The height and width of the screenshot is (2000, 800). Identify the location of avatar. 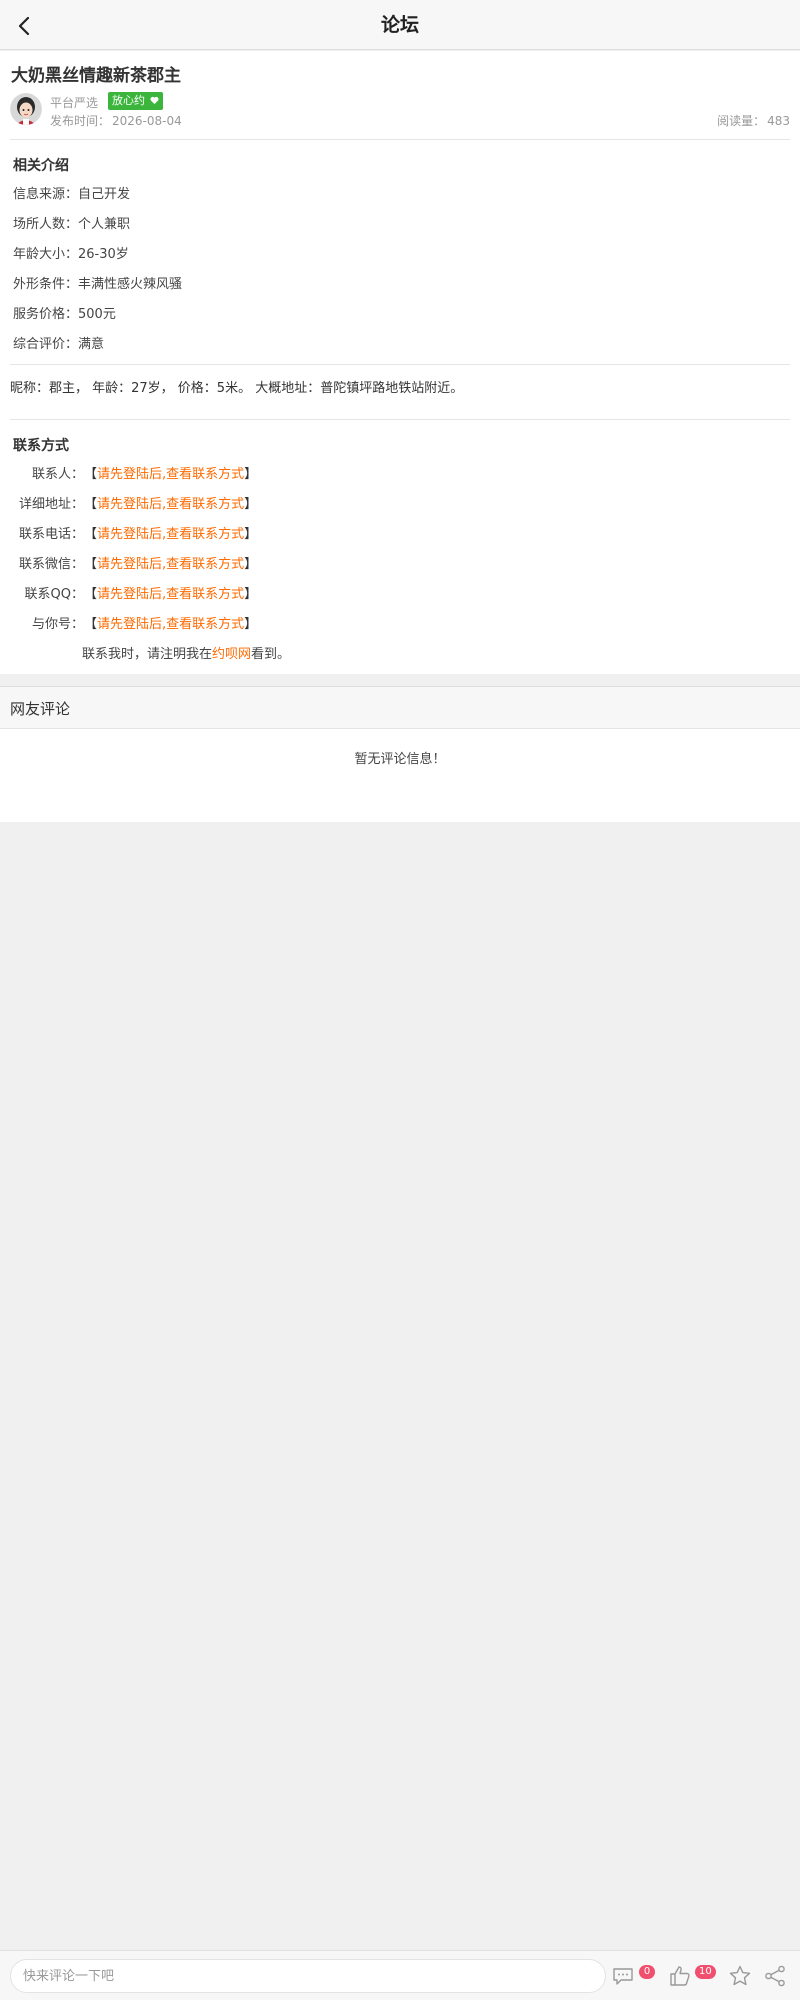
(26, 109).